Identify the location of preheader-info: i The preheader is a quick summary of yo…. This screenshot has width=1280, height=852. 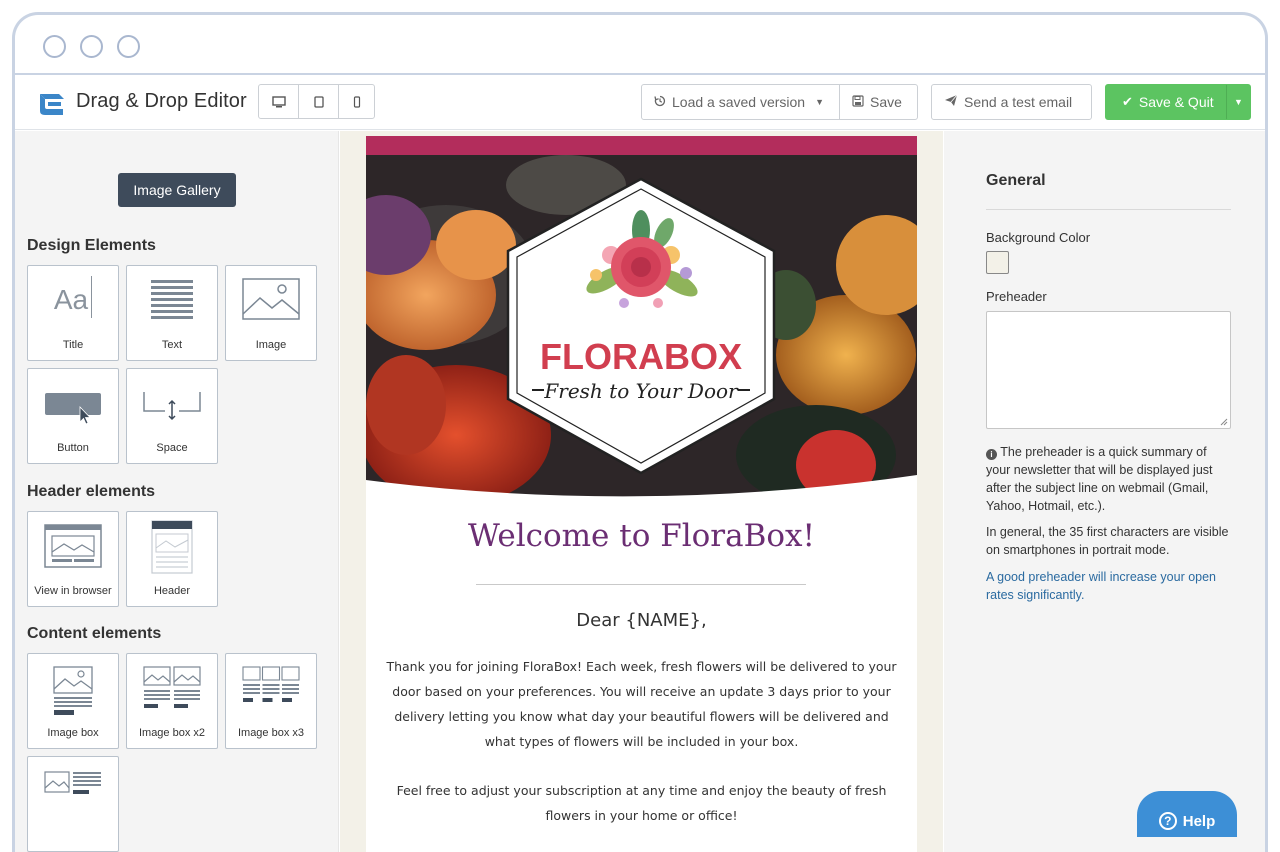
(1108, 479).